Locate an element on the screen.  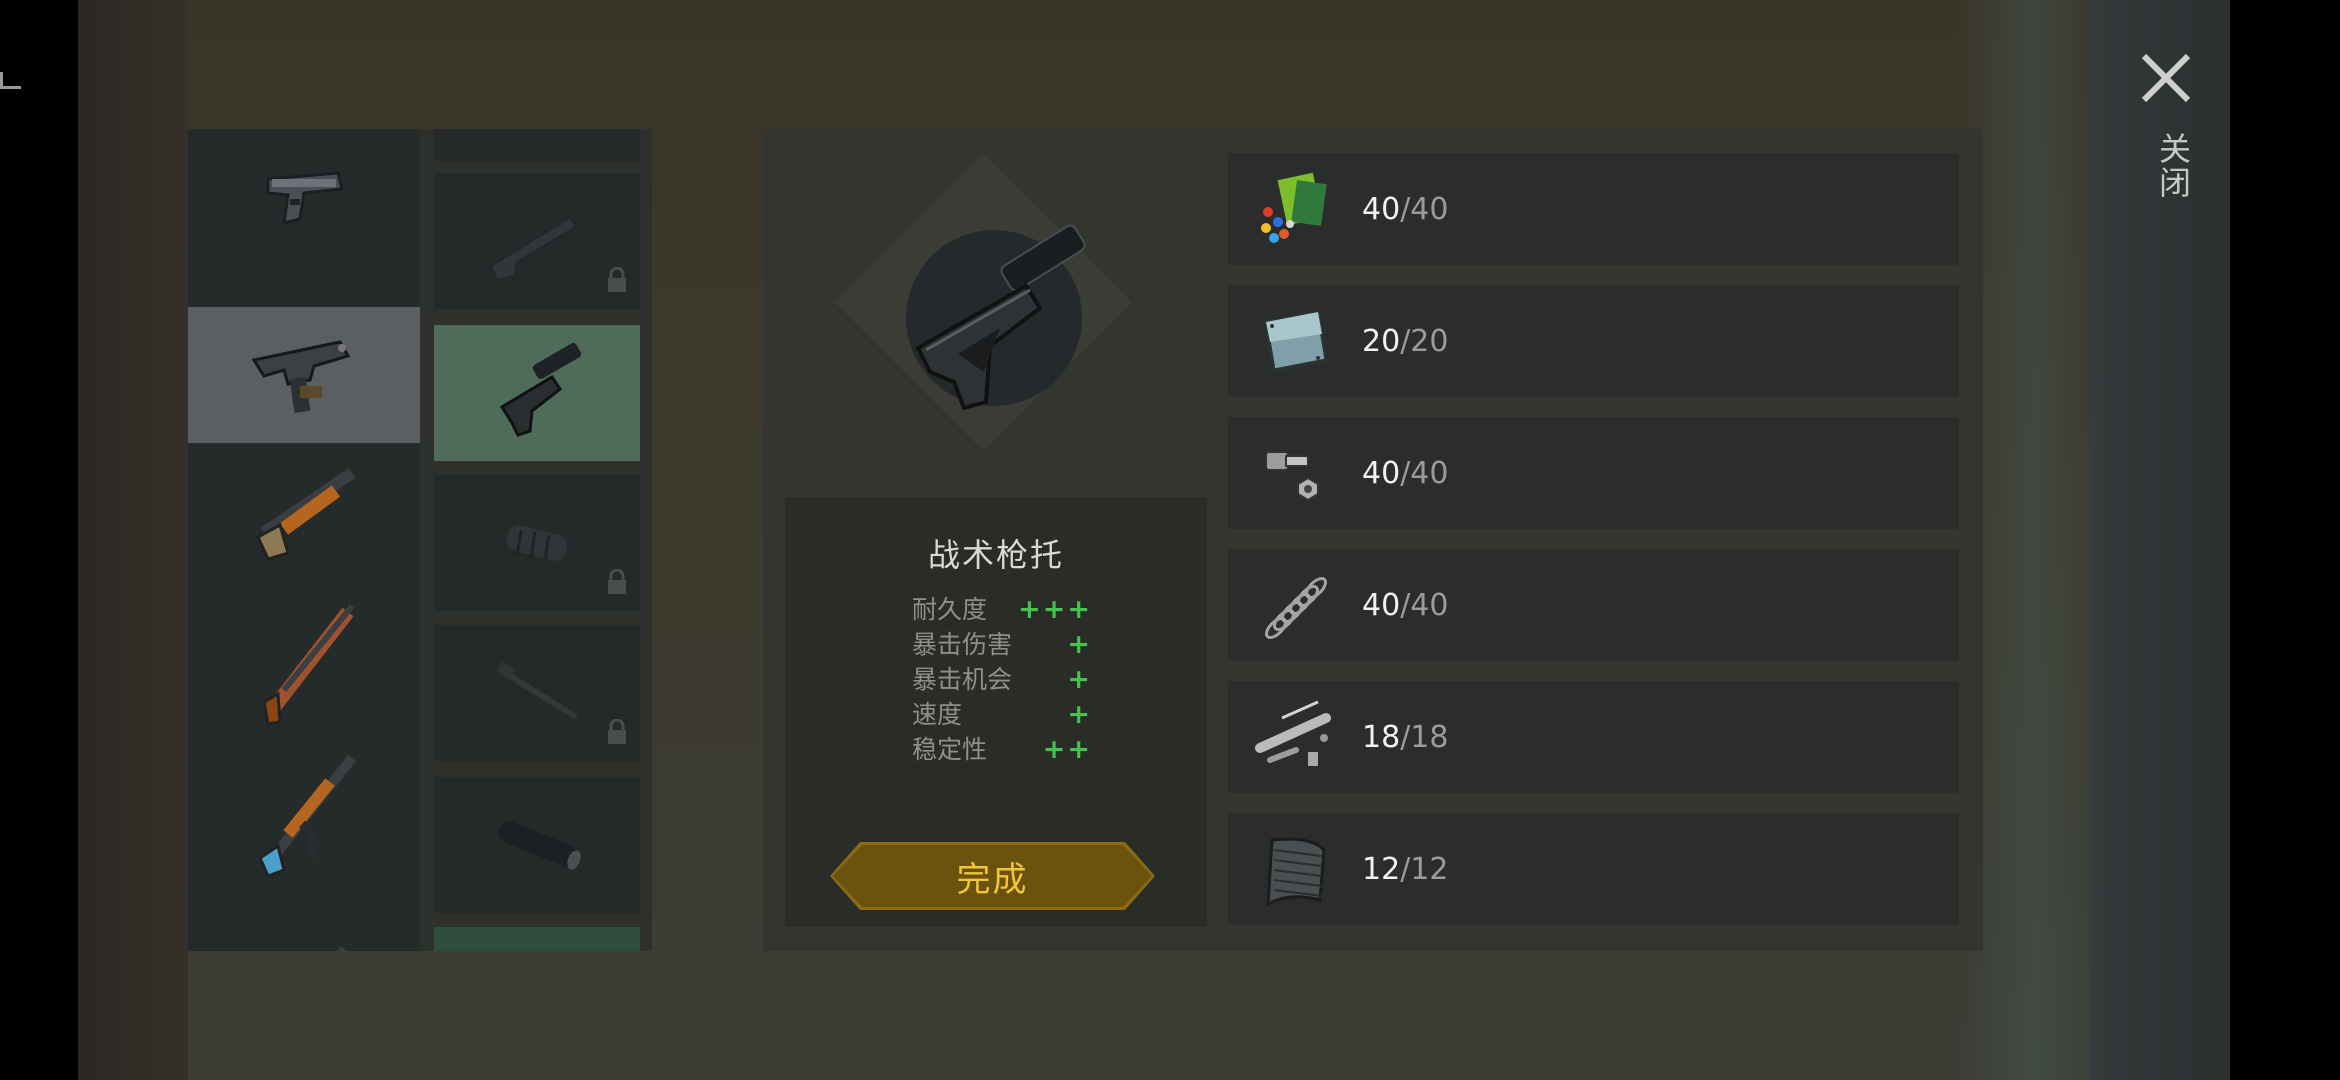
spring-icon is located at coordinates (1295, 605).